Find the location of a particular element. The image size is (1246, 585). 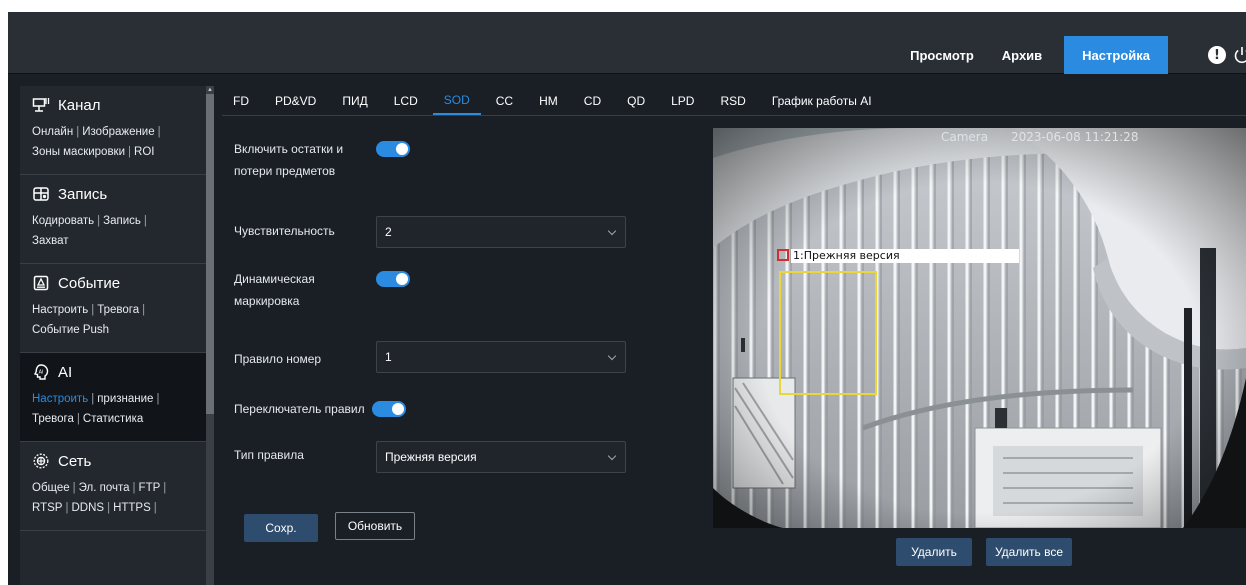

sensitivity-label: Чувствительность is located at coordinates (284, 231).